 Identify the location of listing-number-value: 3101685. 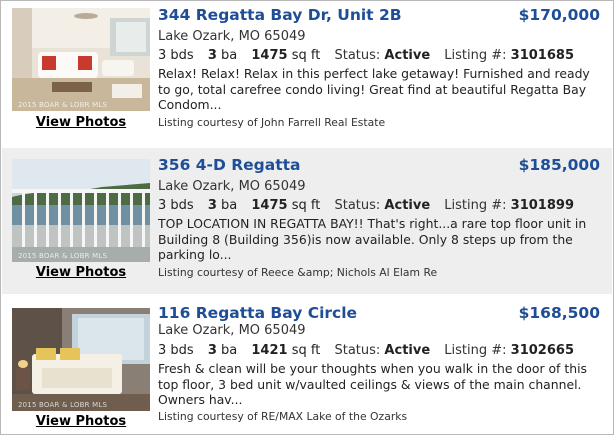
(542, 55).